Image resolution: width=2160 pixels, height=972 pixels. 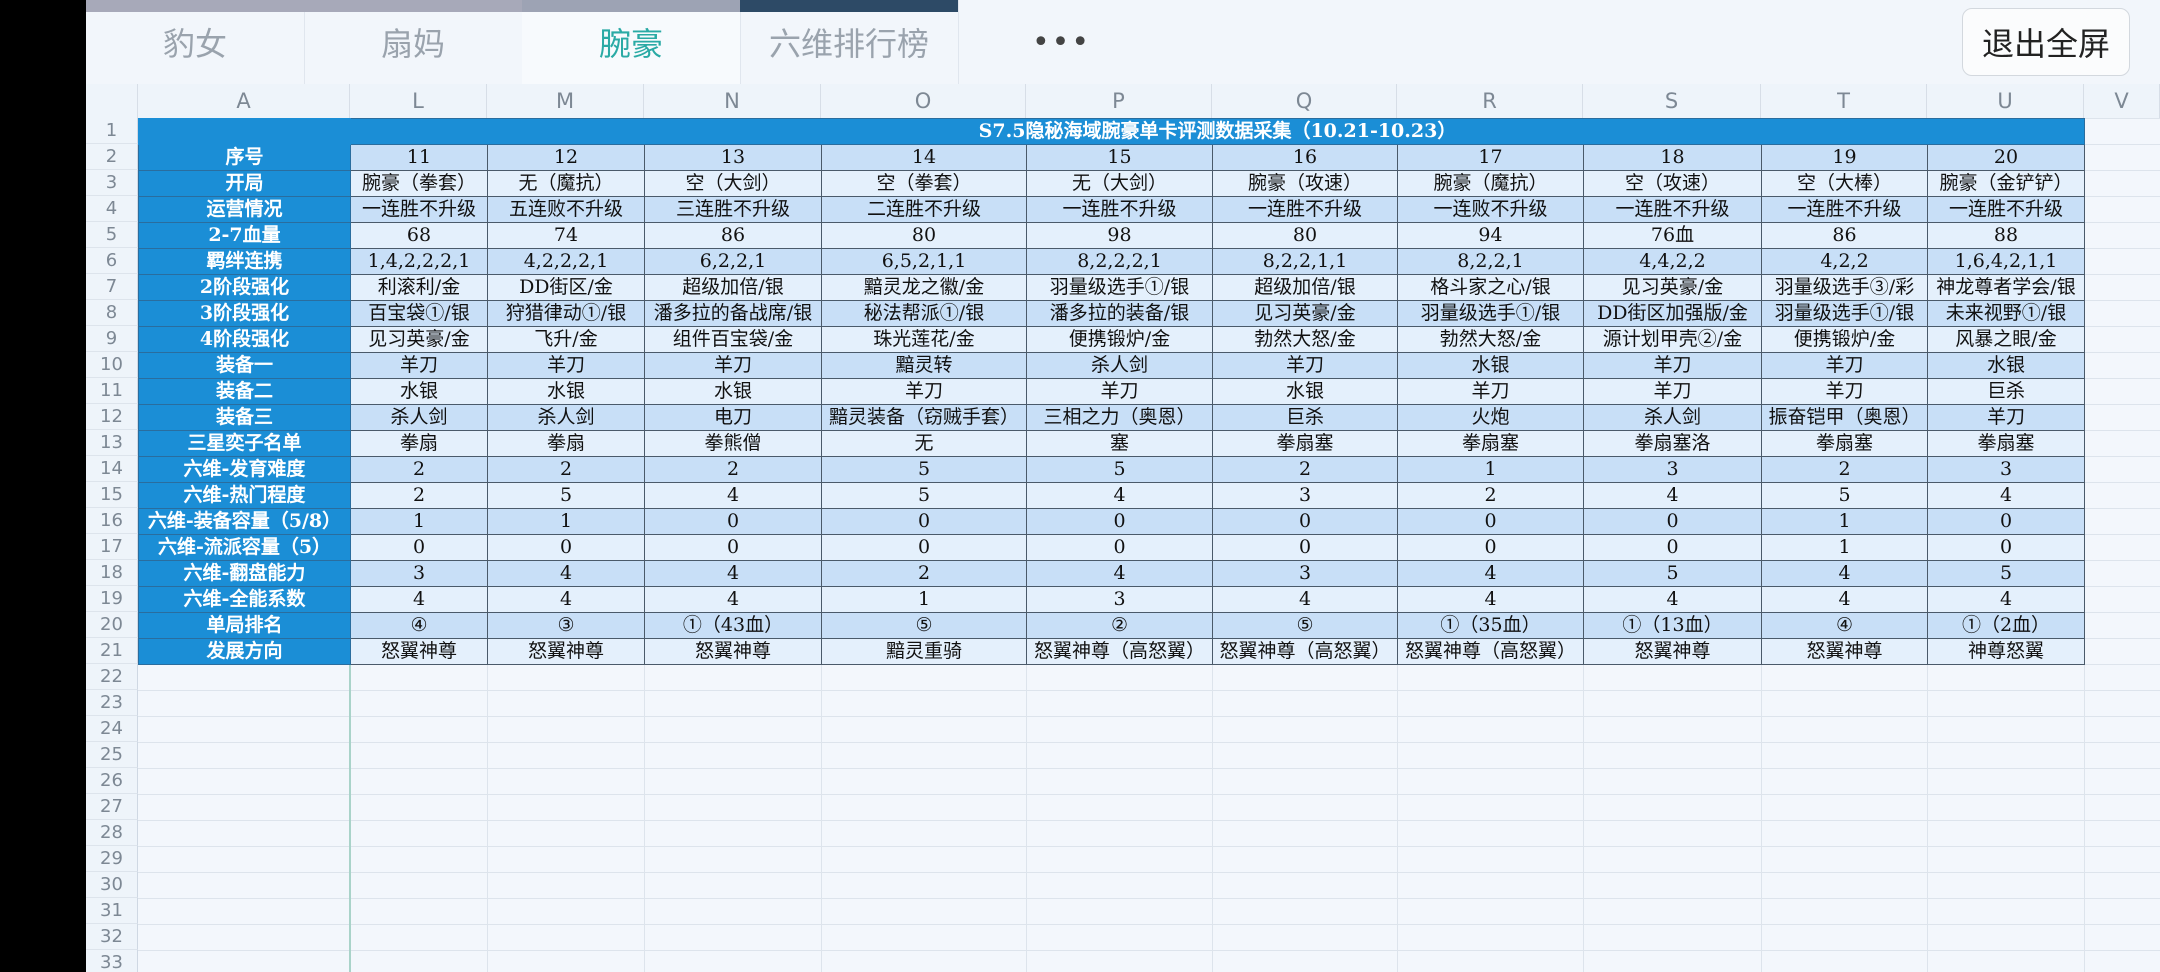 What do you see at coordinates (2006, 339) in the screenshot?
I see `data-cell: 风暴之眼/金` at bounding box center [2006, 339].